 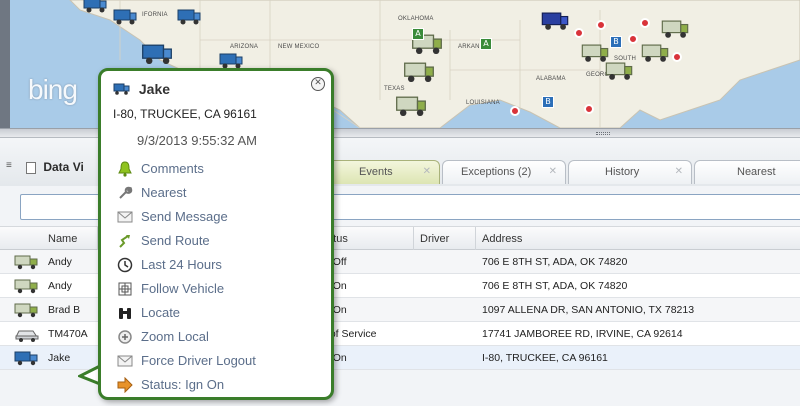 I want to click on menu-item-label: Force Driver Logout, so click(x=198, y=360).